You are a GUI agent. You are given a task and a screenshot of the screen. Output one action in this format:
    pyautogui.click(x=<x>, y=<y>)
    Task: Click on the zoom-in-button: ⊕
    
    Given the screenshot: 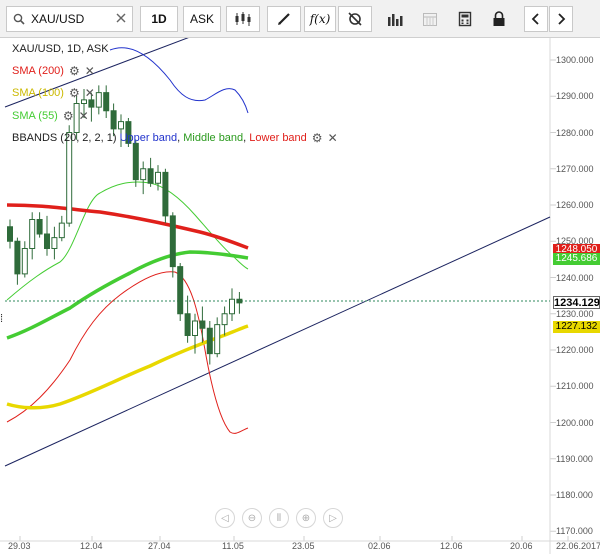 What is the action you would take?
    pyautogui.click(x=306, y=518)
    